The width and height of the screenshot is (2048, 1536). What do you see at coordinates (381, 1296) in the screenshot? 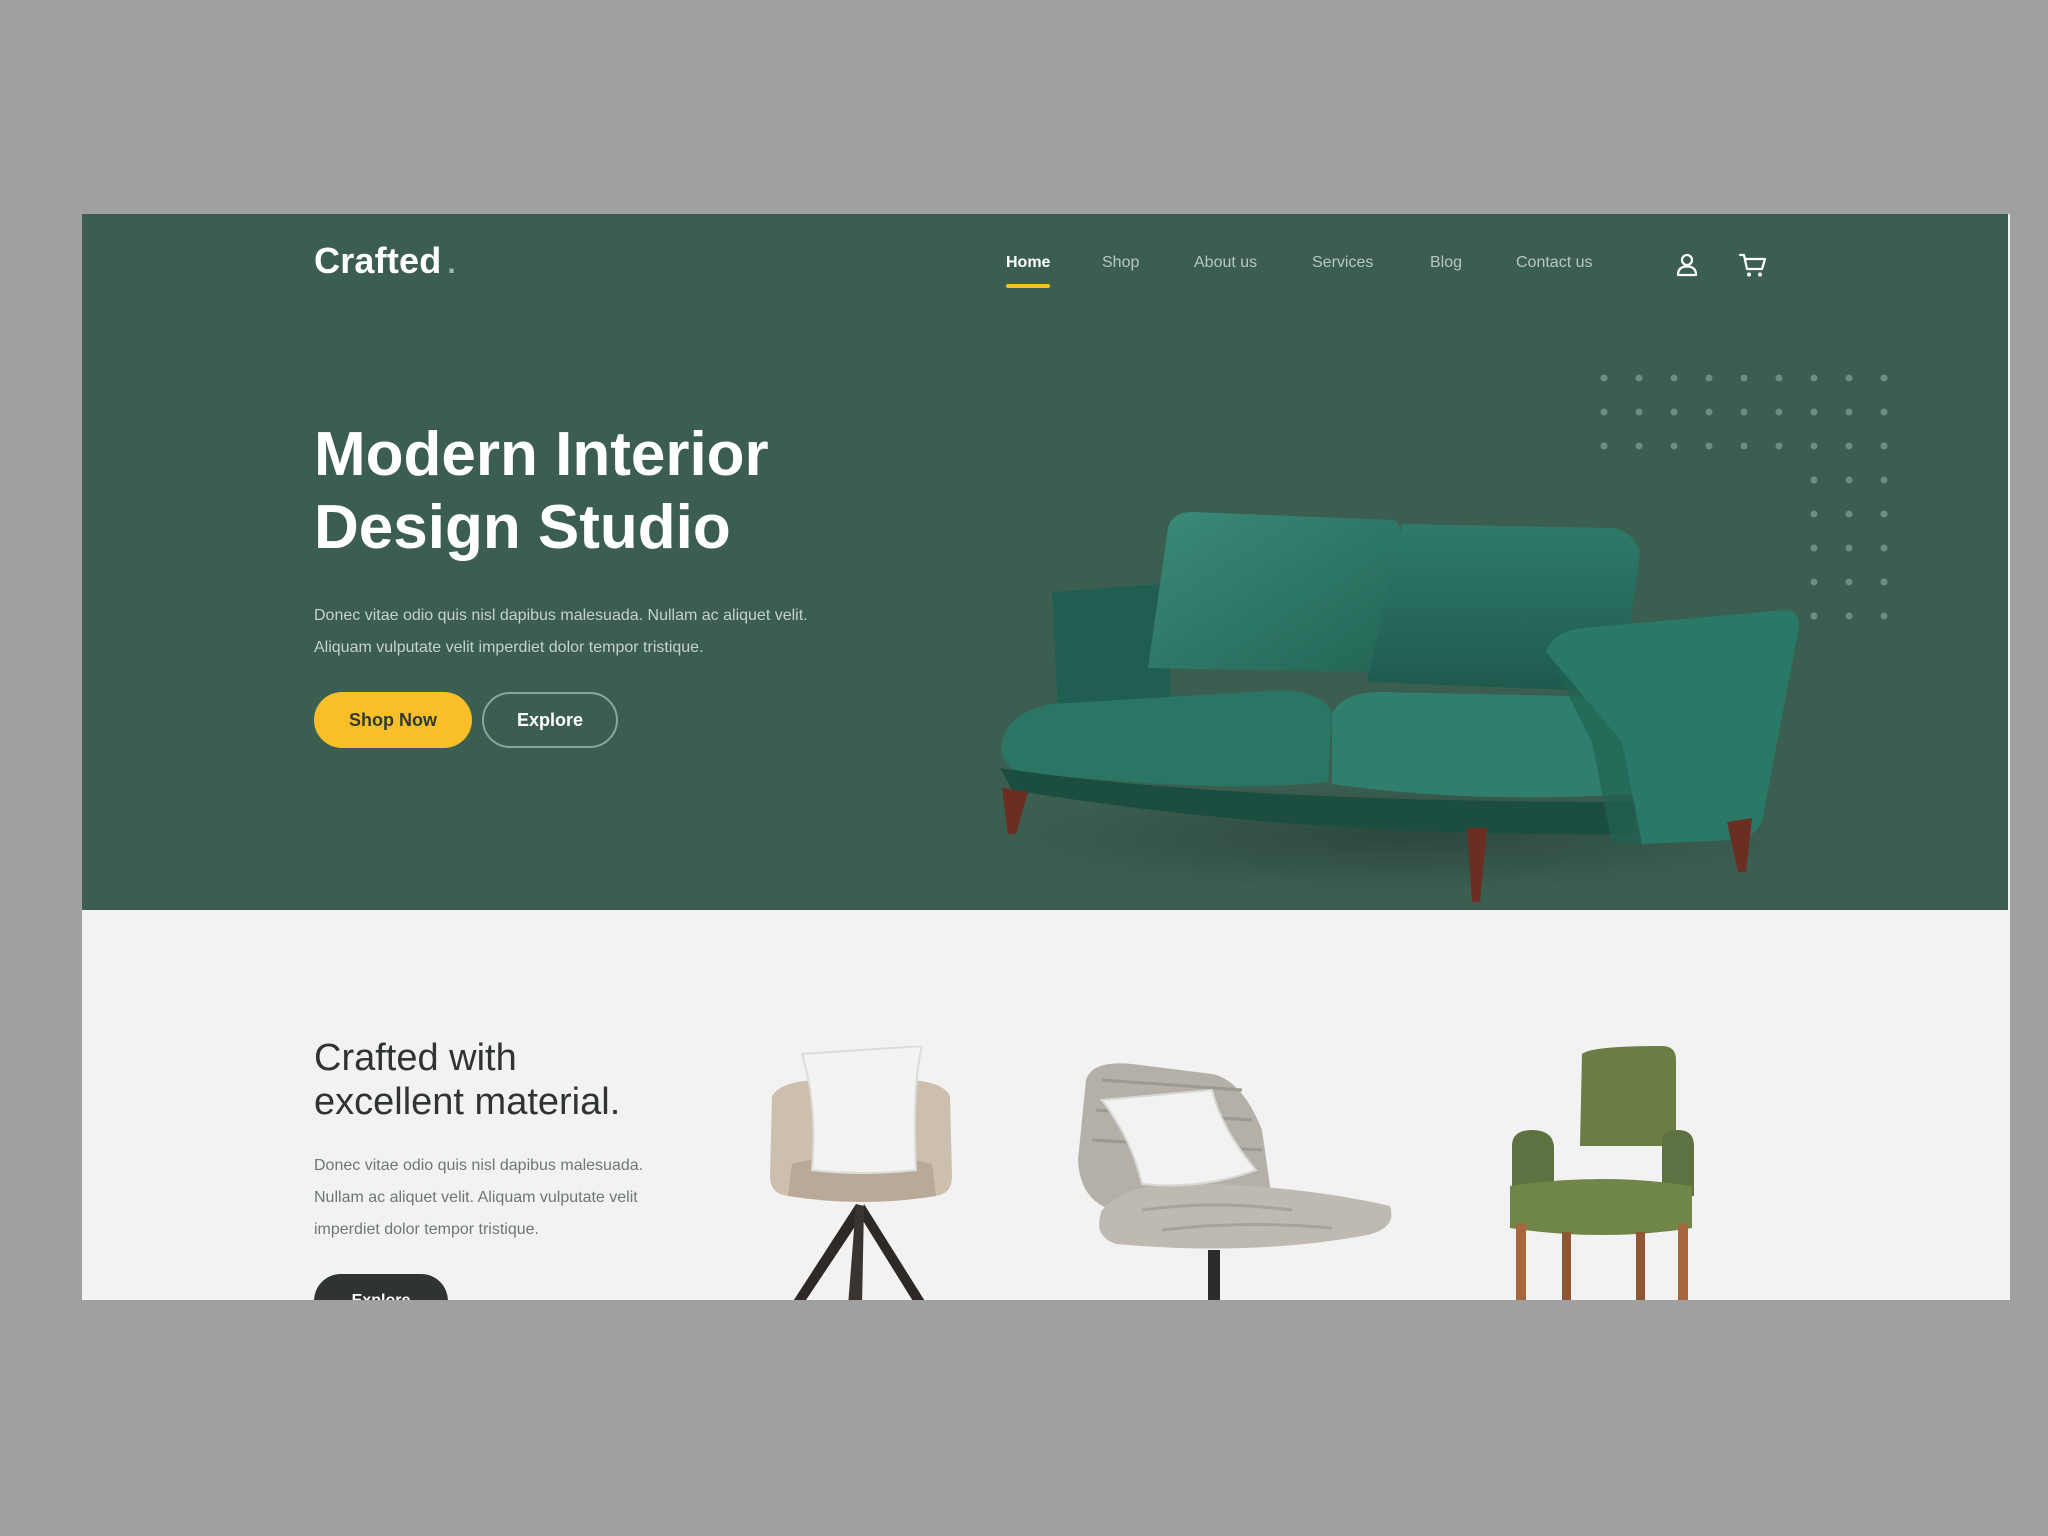
I see `material-explore-label: Explore` at bounding box center [381, 1296].